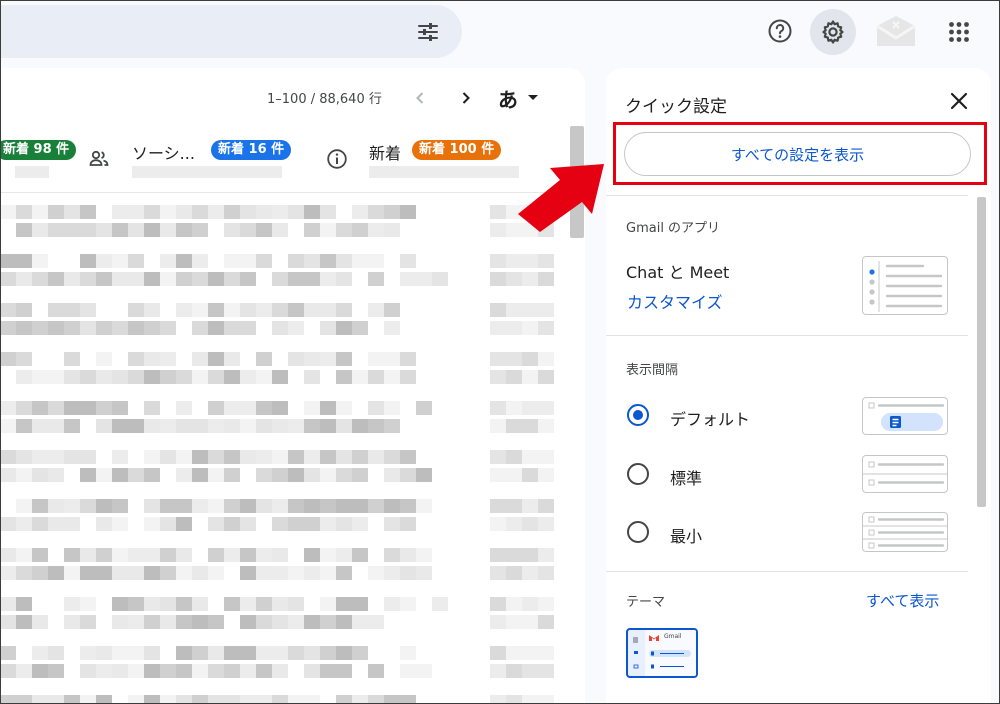 The width and height of the screenshot is (1000, 704). I want to click on gear-icon, so click(833, 32).